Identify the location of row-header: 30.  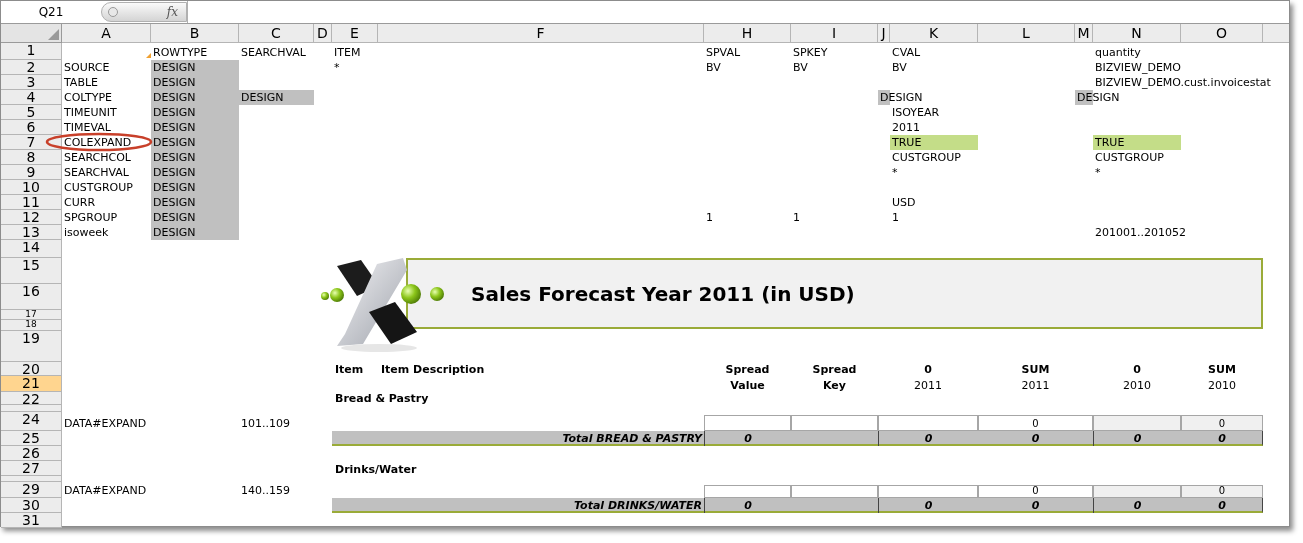
(31, 505).